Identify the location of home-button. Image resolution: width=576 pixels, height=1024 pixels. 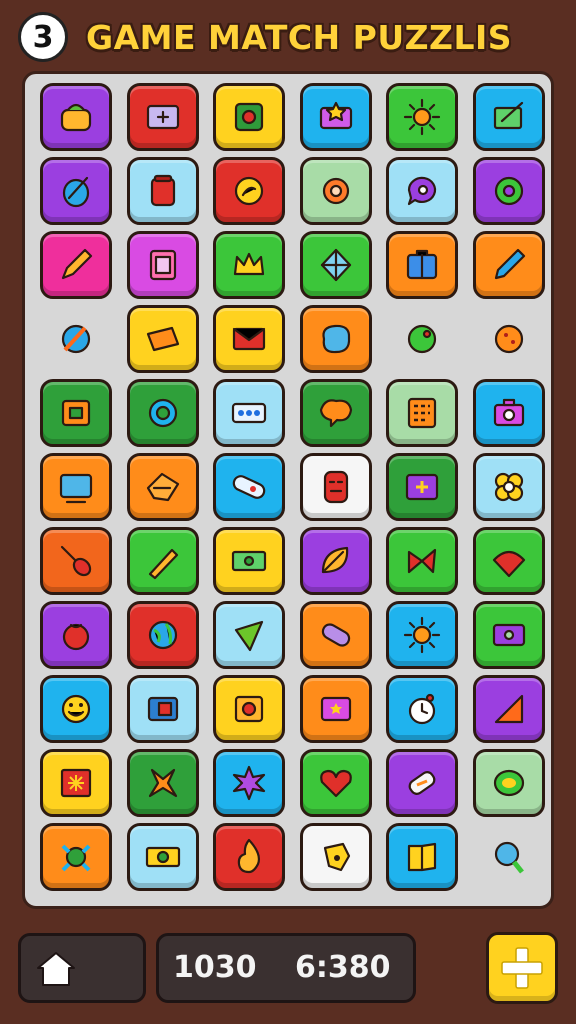
(82, 968).